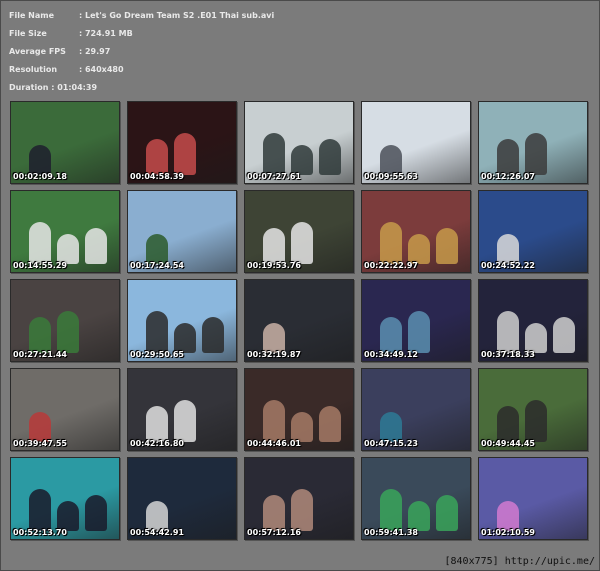  I want to click on thumbnail: 01:02:10.59, so click(533, 498).